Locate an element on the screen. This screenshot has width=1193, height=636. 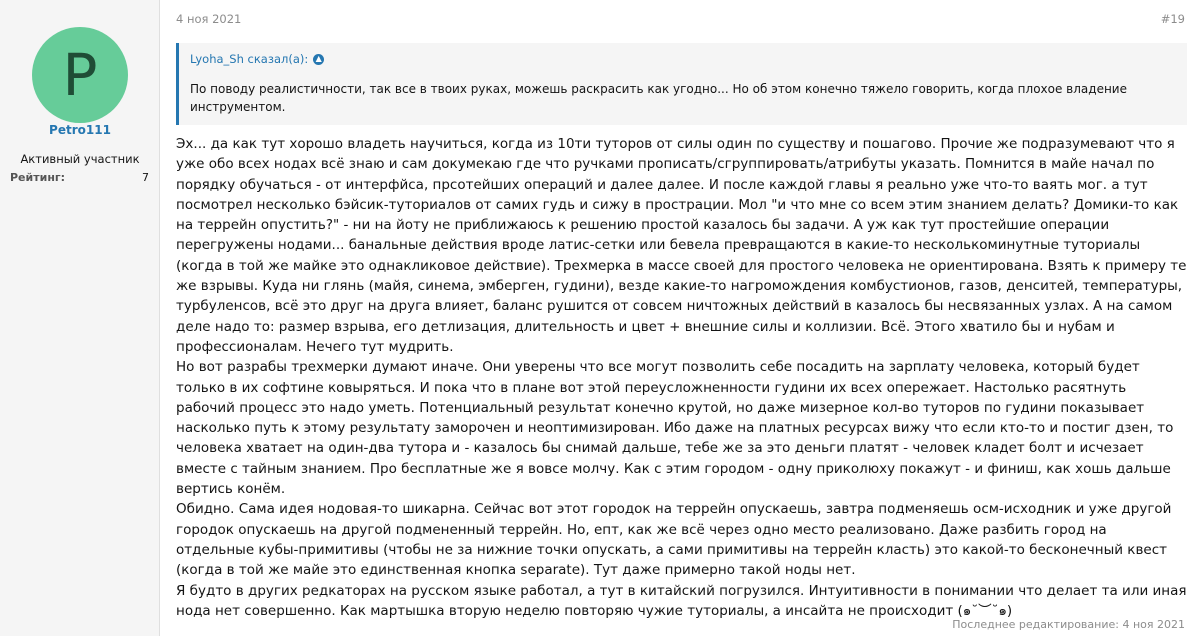
avatar-letter: P is located at coordinates (80, 75).